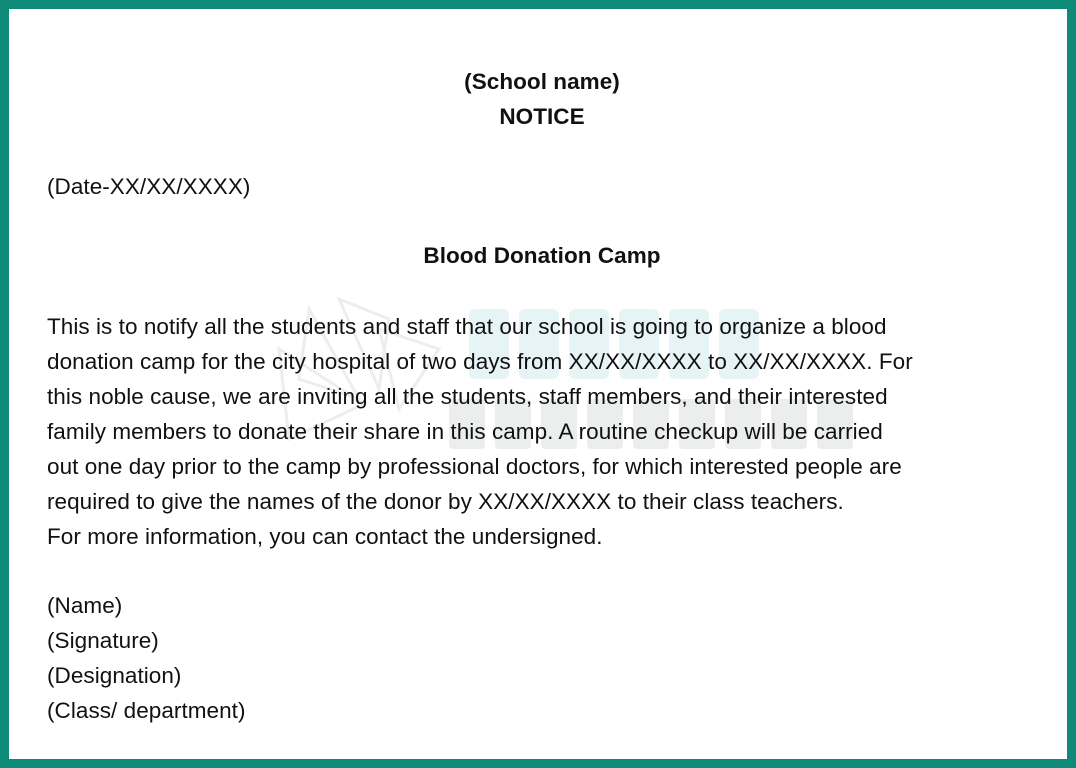 Image resolution: width=1076 pixels, height=768 pixels. Describe the element at coordinates (85, 605) in the screenshot. I see `signoff-name: (Name)` at that location.